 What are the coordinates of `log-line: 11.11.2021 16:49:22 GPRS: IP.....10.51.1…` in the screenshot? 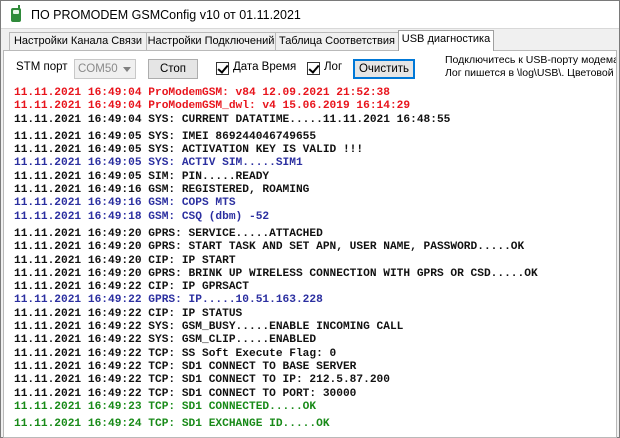 It's located at (168, 300).